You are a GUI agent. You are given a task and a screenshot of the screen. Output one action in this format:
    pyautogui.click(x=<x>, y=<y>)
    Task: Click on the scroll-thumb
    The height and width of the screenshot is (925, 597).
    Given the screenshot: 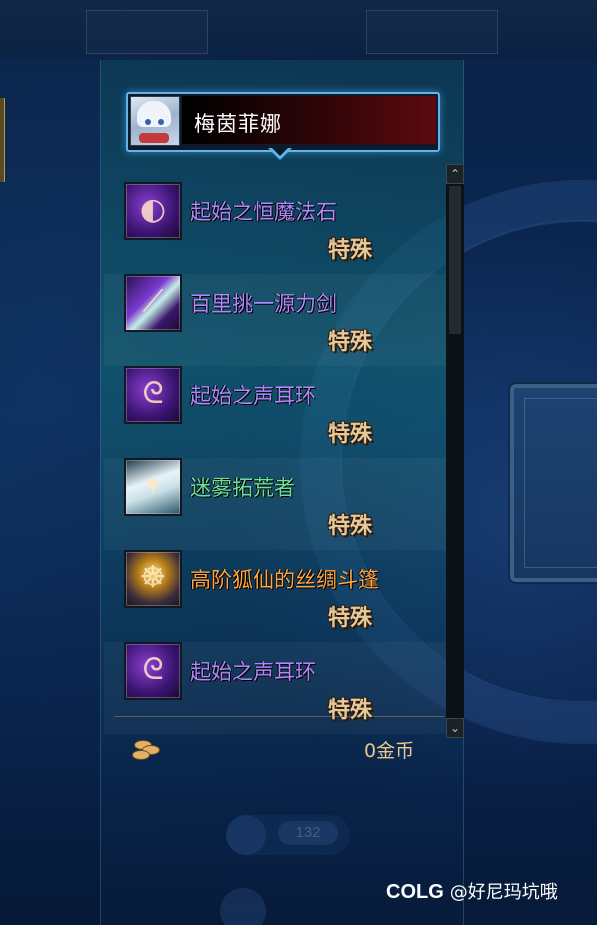 What is the action you would take?
    pyautogui.click(x=455, y=260)
    